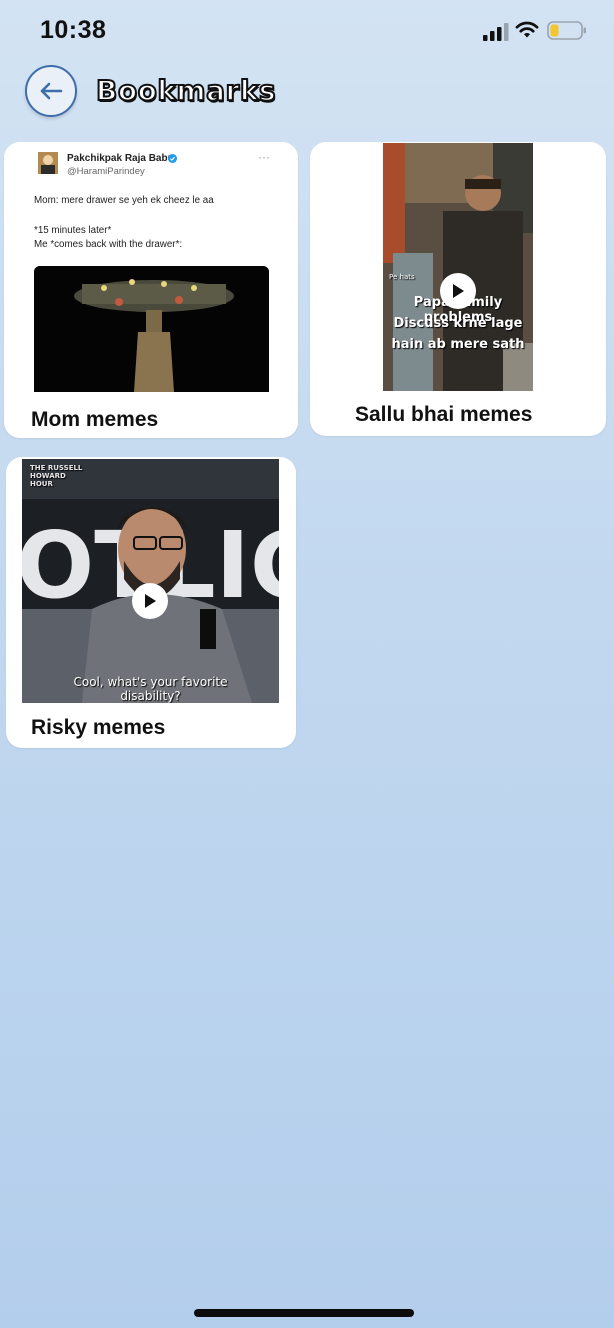  What do you see at coordinates (120, 158) in the screenshot?
I see `tweet-author-name: Pakchikpak Raja Babu` at bounding box center [120, 158].